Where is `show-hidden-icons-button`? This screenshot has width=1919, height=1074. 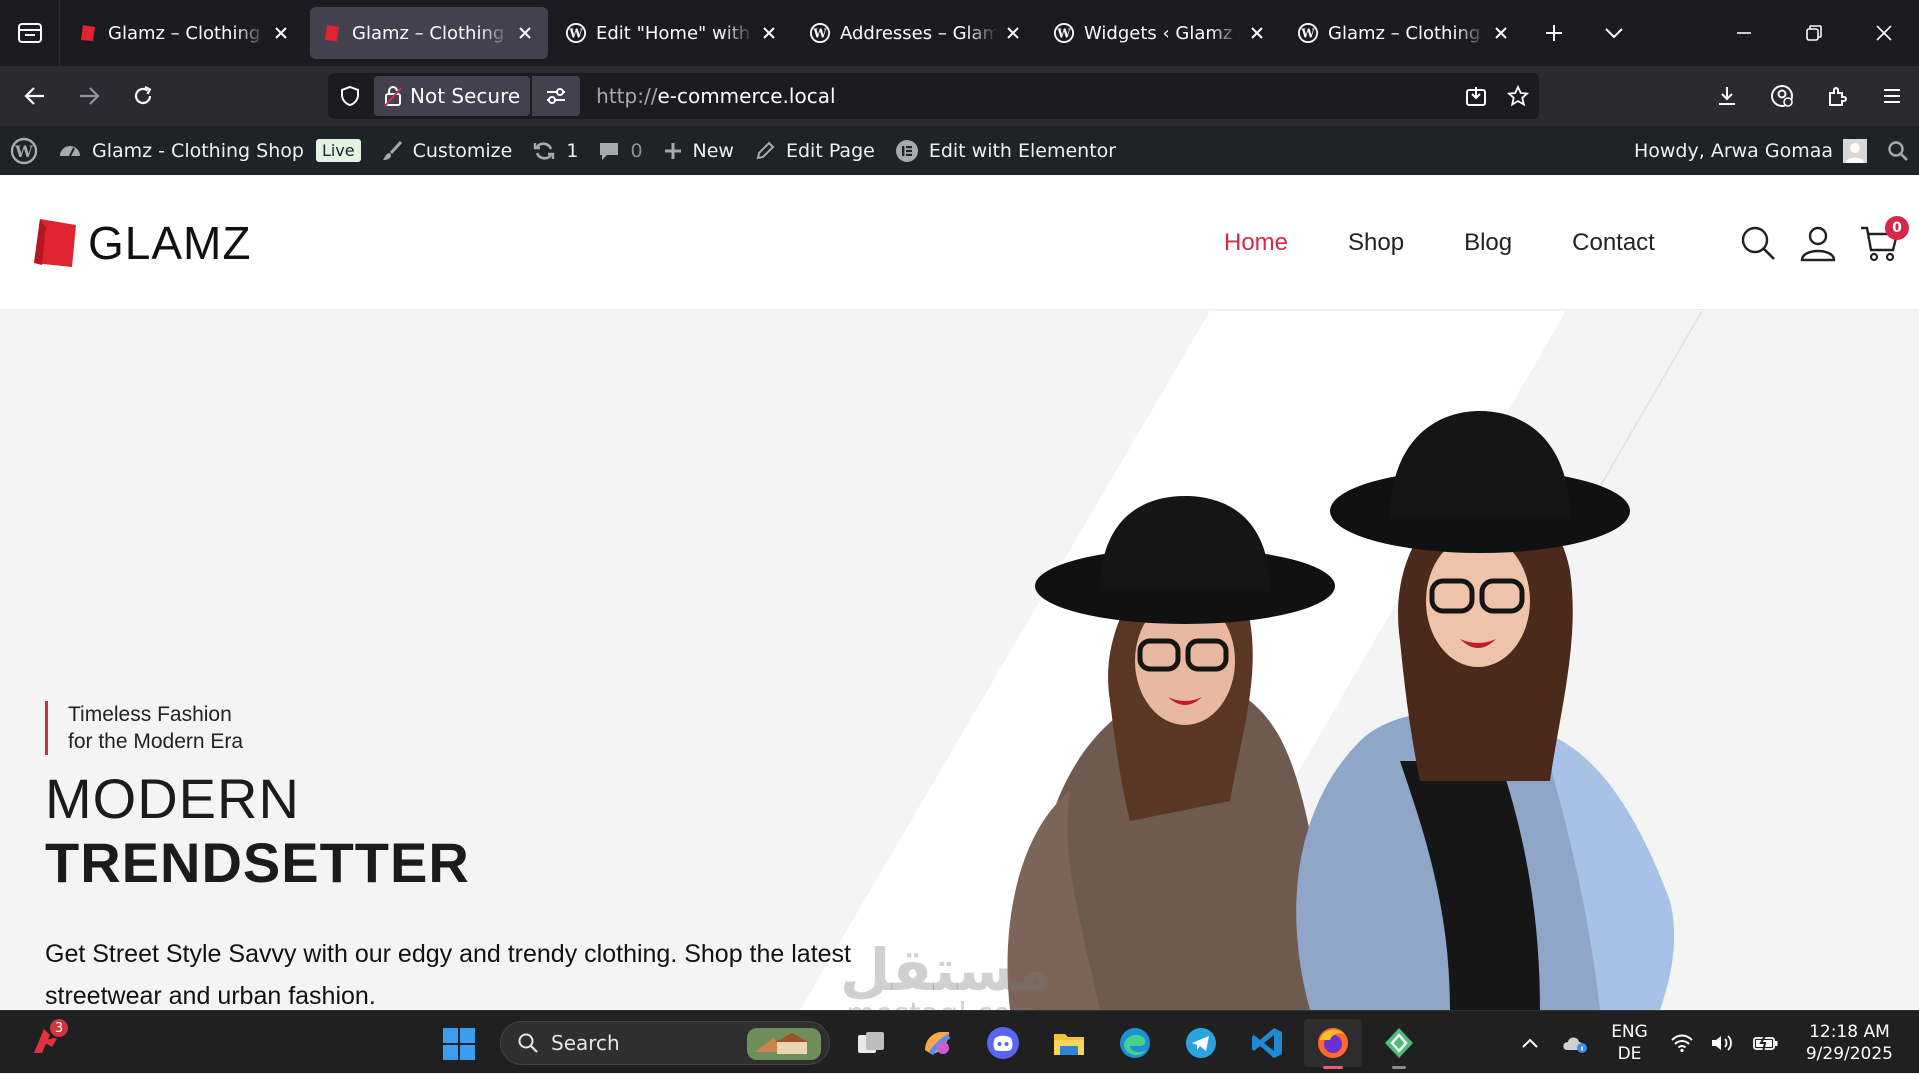 show-hidden-icons-button is located at coordinates (1530, 1043).